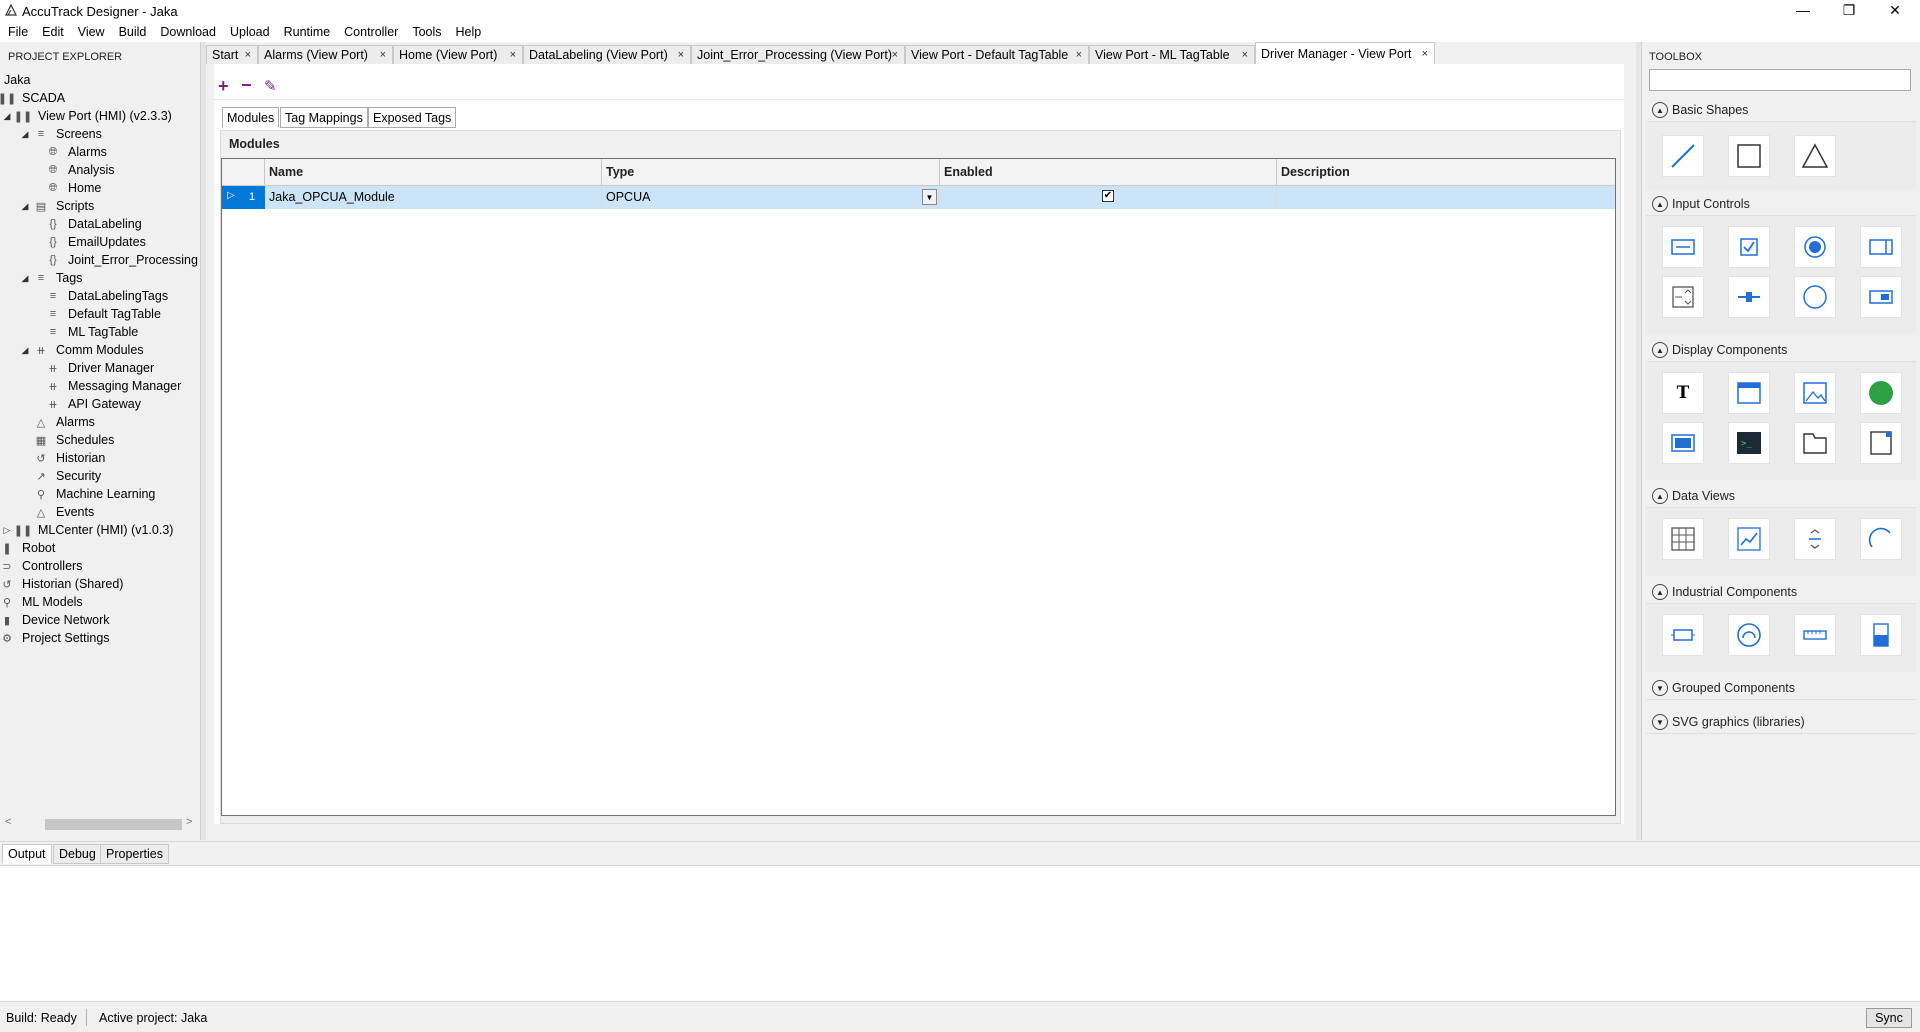  What do you see at coordinates (1781, 350) in the screenshot?
I see `section-display-components: ▲ Display Components` at bounding box center [1781, 350].